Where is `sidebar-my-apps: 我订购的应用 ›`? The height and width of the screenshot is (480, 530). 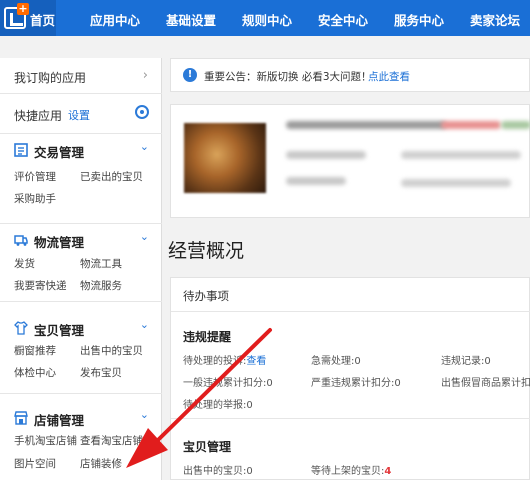 sidebar-my-apps: 我订购的应用 › is located at coordinates (81, 76).